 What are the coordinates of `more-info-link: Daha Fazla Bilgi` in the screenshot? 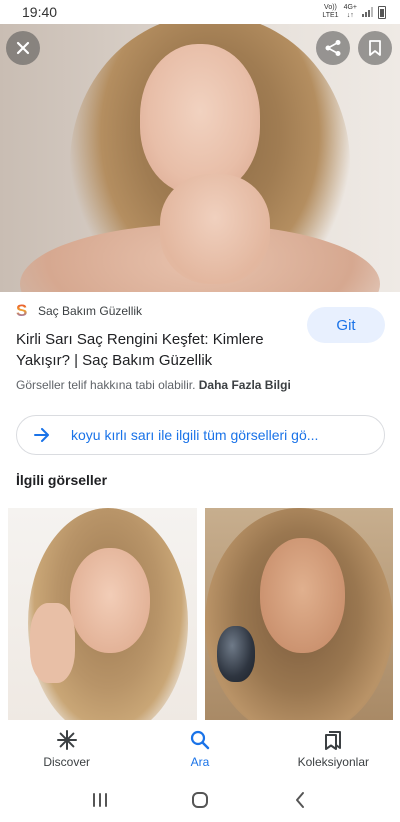 It's located at (245, 385).